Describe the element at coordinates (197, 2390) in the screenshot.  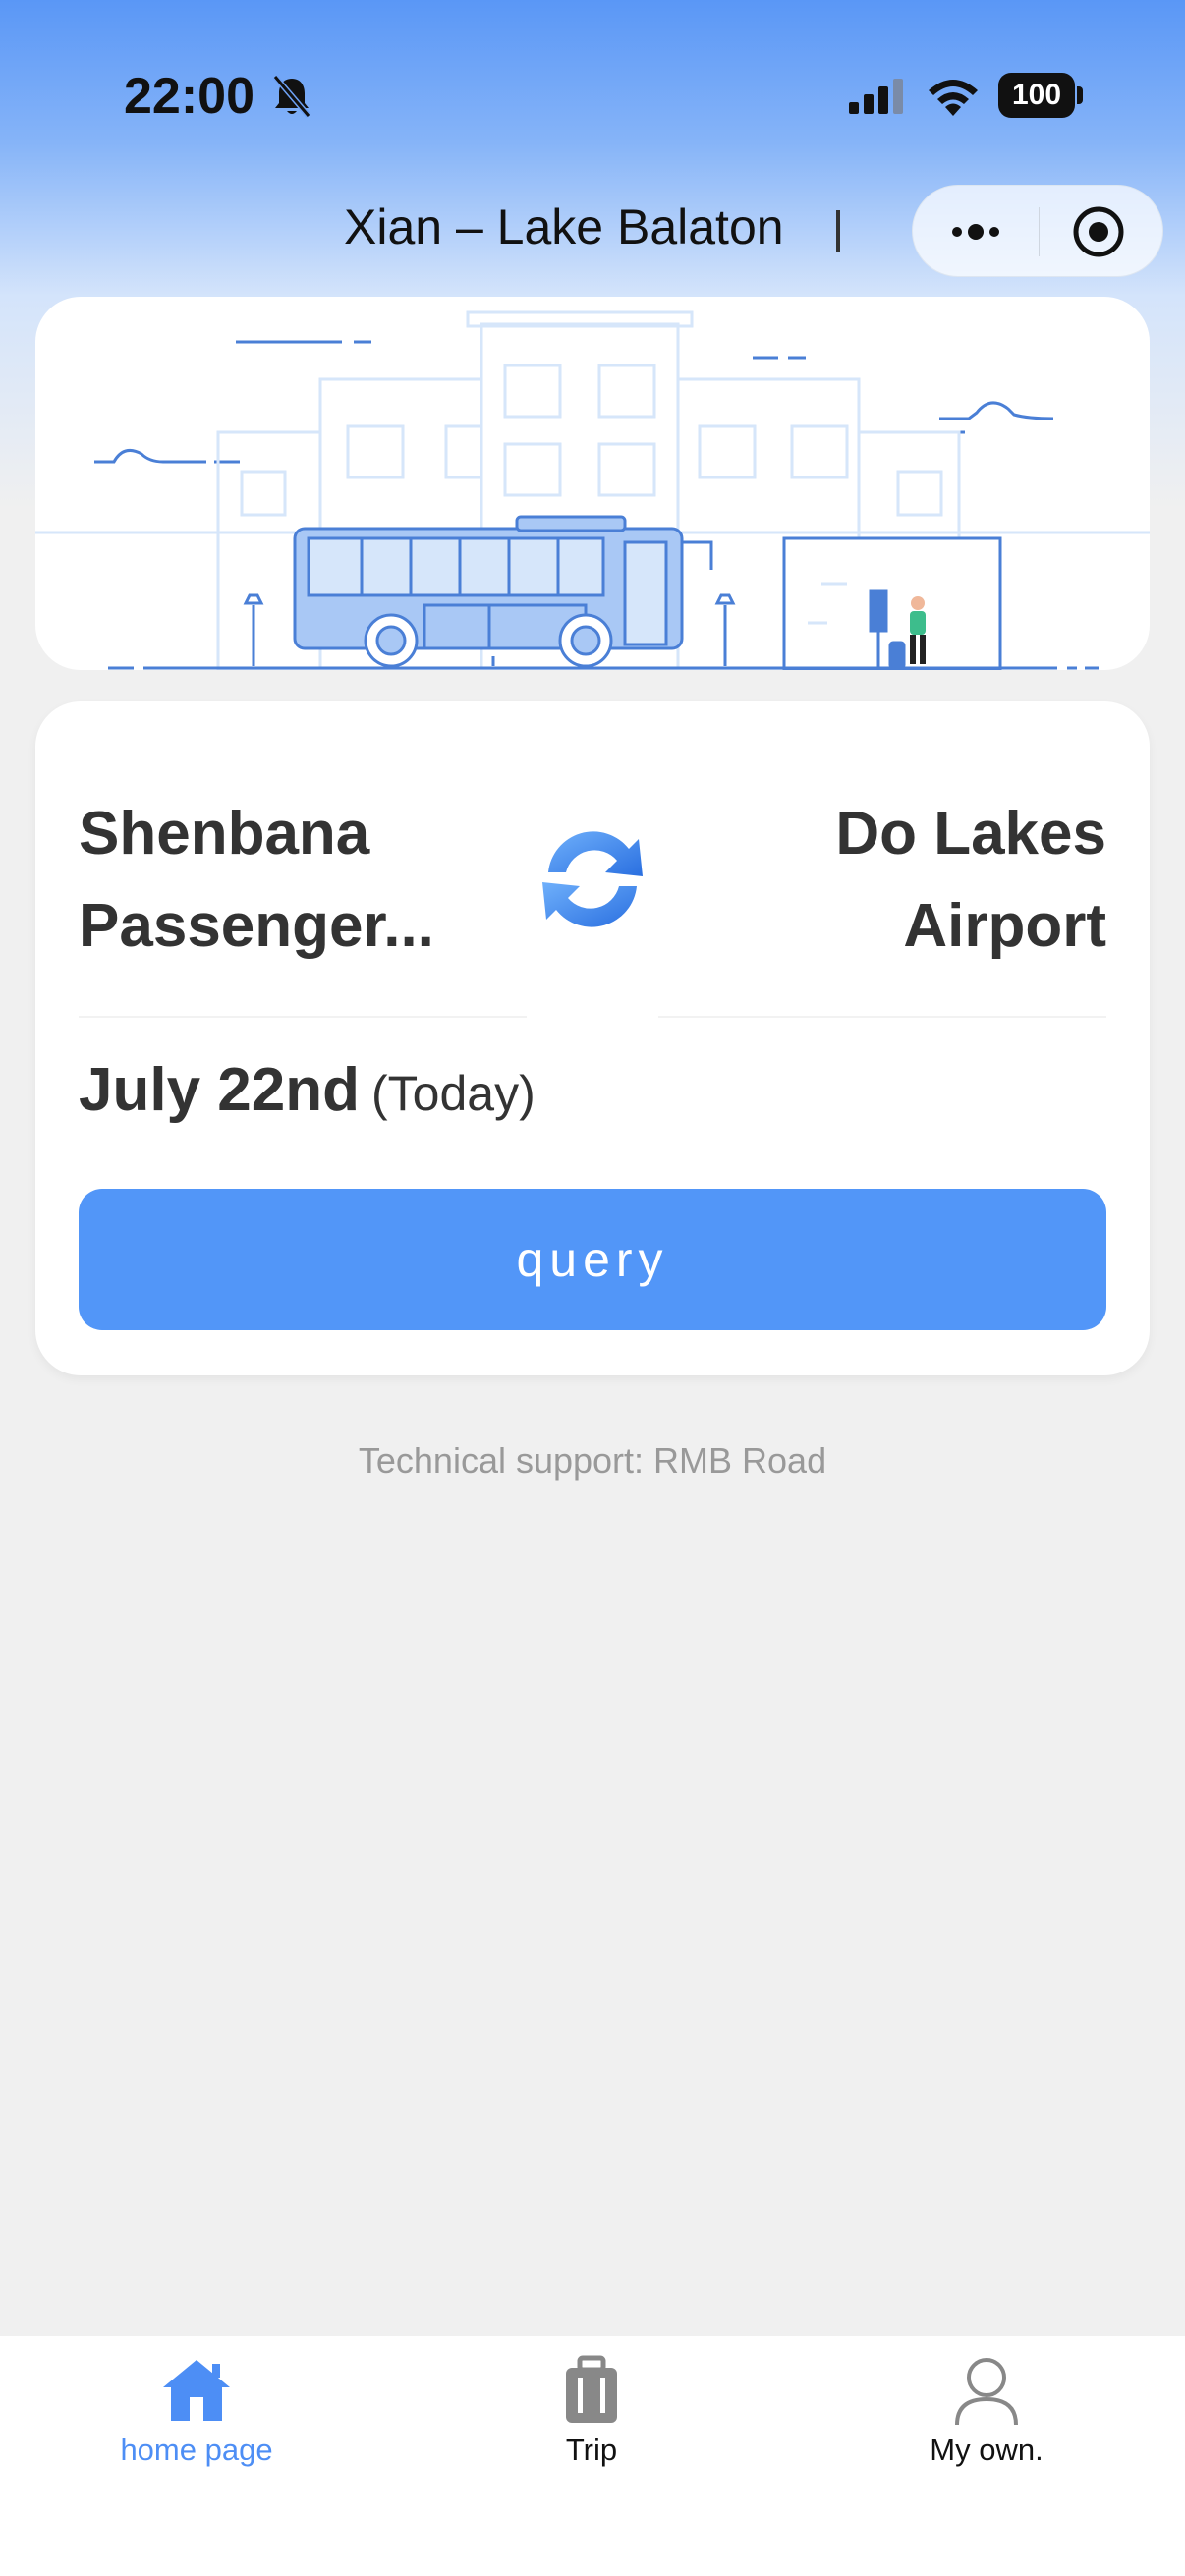
I see `home-icon` at that location.